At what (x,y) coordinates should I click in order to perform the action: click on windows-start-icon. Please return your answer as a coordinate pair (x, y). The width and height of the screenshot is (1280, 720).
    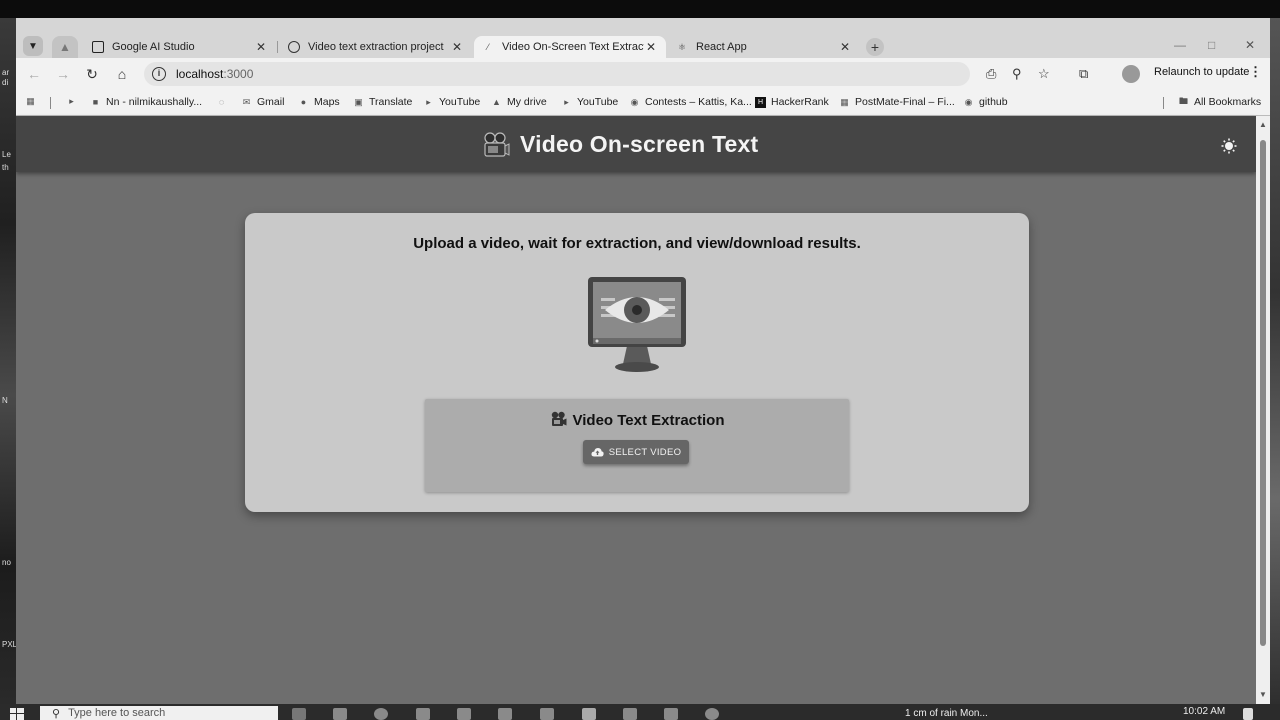
    Looking at the image, I should click on (17, 714).